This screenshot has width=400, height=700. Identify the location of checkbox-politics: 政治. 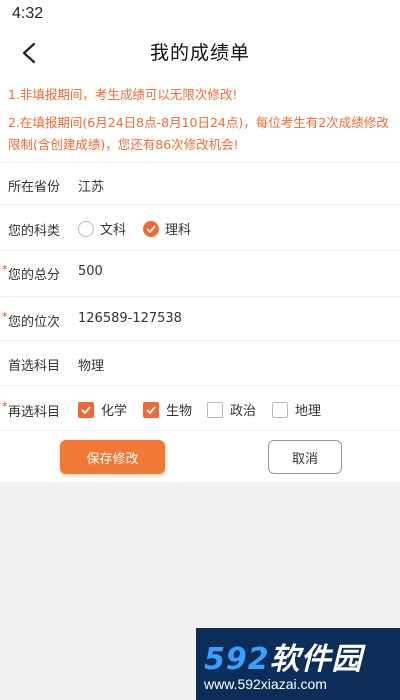
(231, 409).